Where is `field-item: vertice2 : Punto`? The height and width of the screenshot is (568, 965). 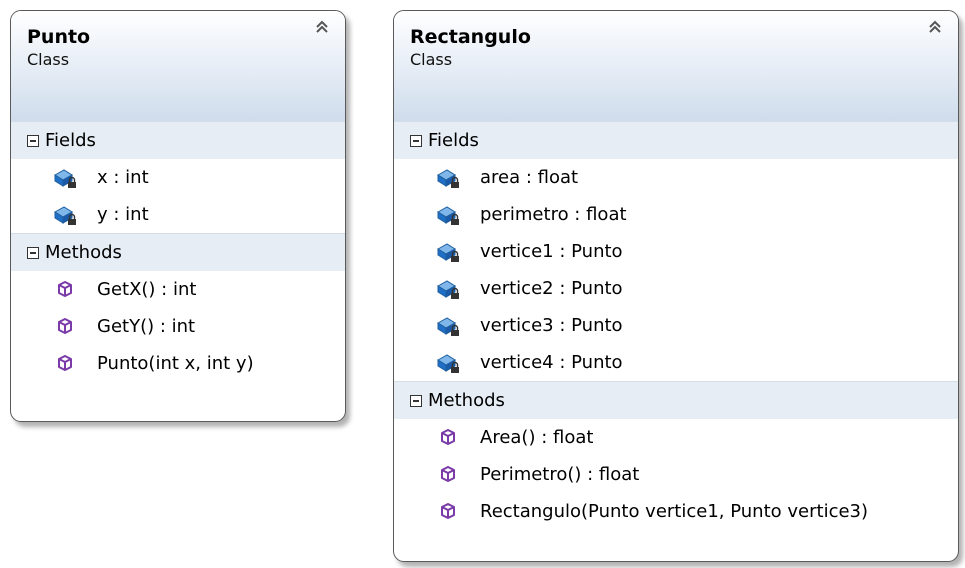 field-item: vertice2 : Punto is located at coordinates (676, 288).